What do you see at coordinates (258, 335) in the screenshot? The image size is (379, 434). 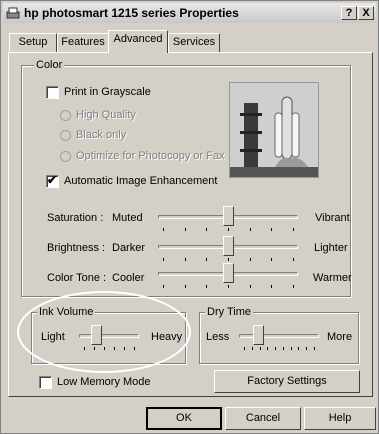 I see `dry-time-thumb` at bounding box center [258, 335].